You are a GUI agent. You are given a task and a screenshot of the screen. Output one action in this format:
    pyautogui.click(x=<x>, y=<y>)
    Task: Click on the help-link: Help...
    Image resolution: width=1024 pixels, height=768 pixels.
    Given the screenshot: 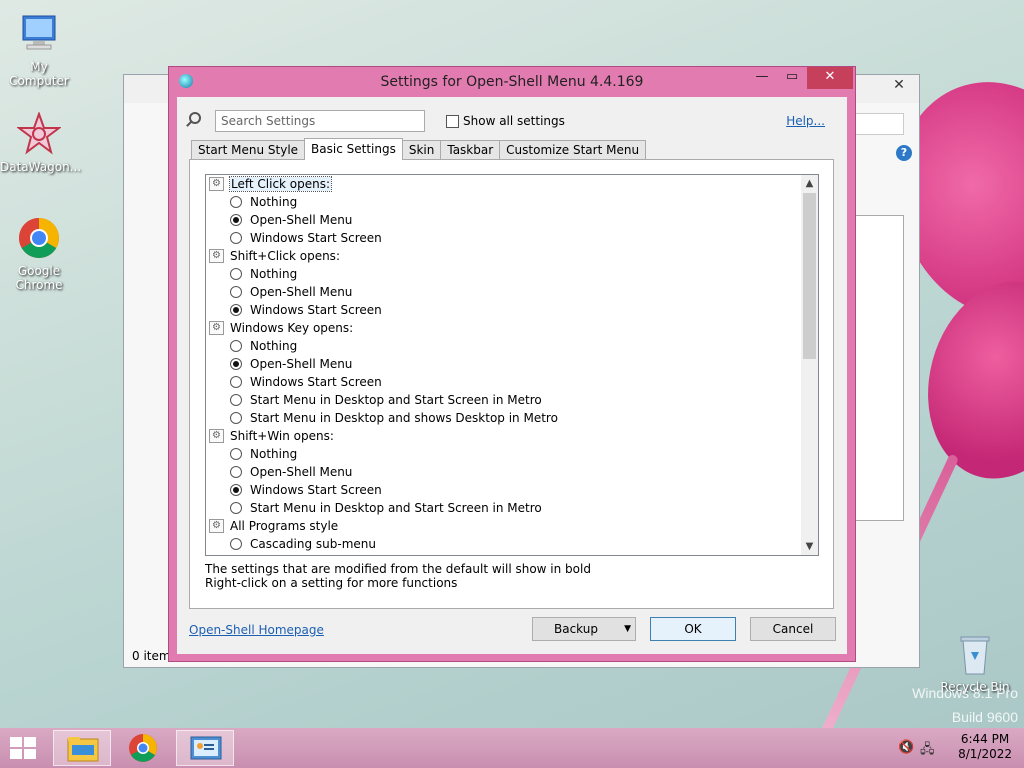 What is the action you would take?
    pyautogui.click(x=805, y=121)
    